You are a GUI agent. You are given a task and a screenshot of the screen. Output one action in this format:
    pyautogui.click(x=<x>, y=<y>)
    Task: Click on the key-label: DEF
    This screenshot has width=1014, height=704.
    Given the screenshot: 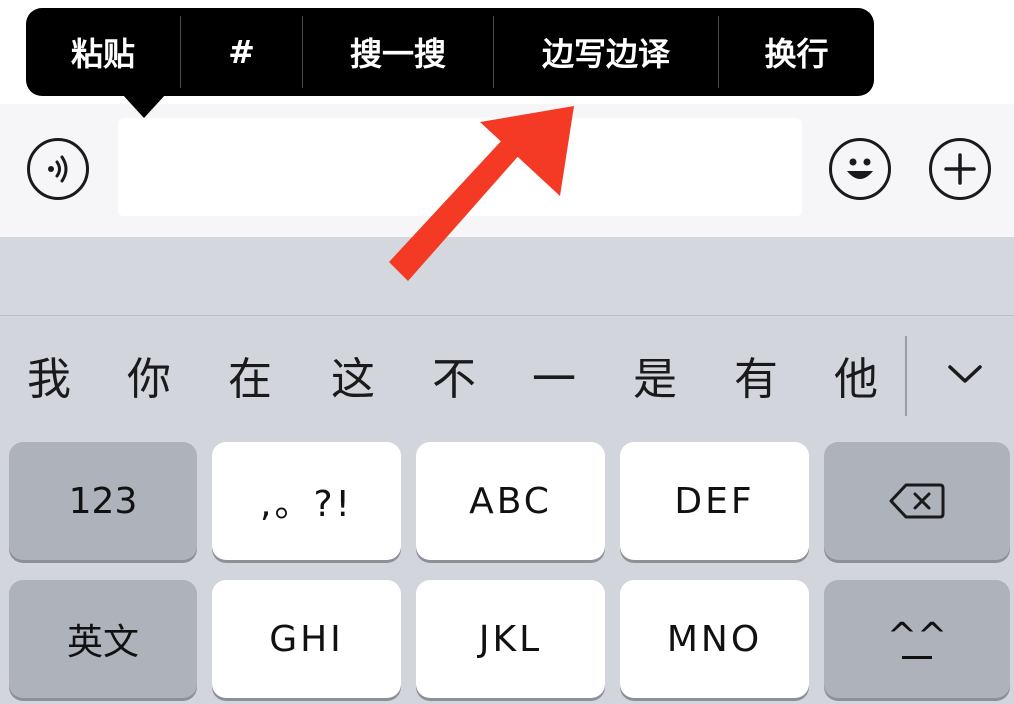 What is the action you would take?
    pyautogui.click(x=714, y=501)
    